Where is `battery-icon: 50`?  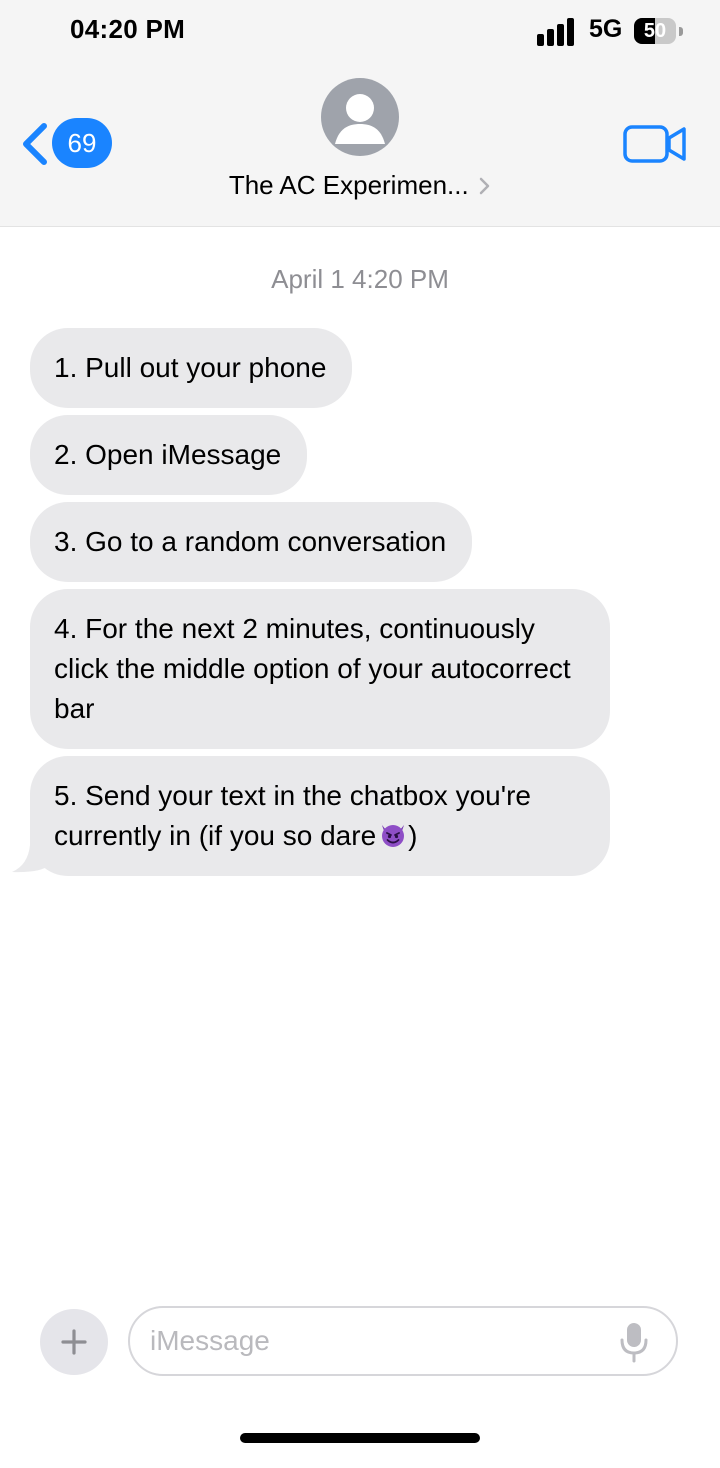
battery-icon: 50 is located at coordinates (659, 32).